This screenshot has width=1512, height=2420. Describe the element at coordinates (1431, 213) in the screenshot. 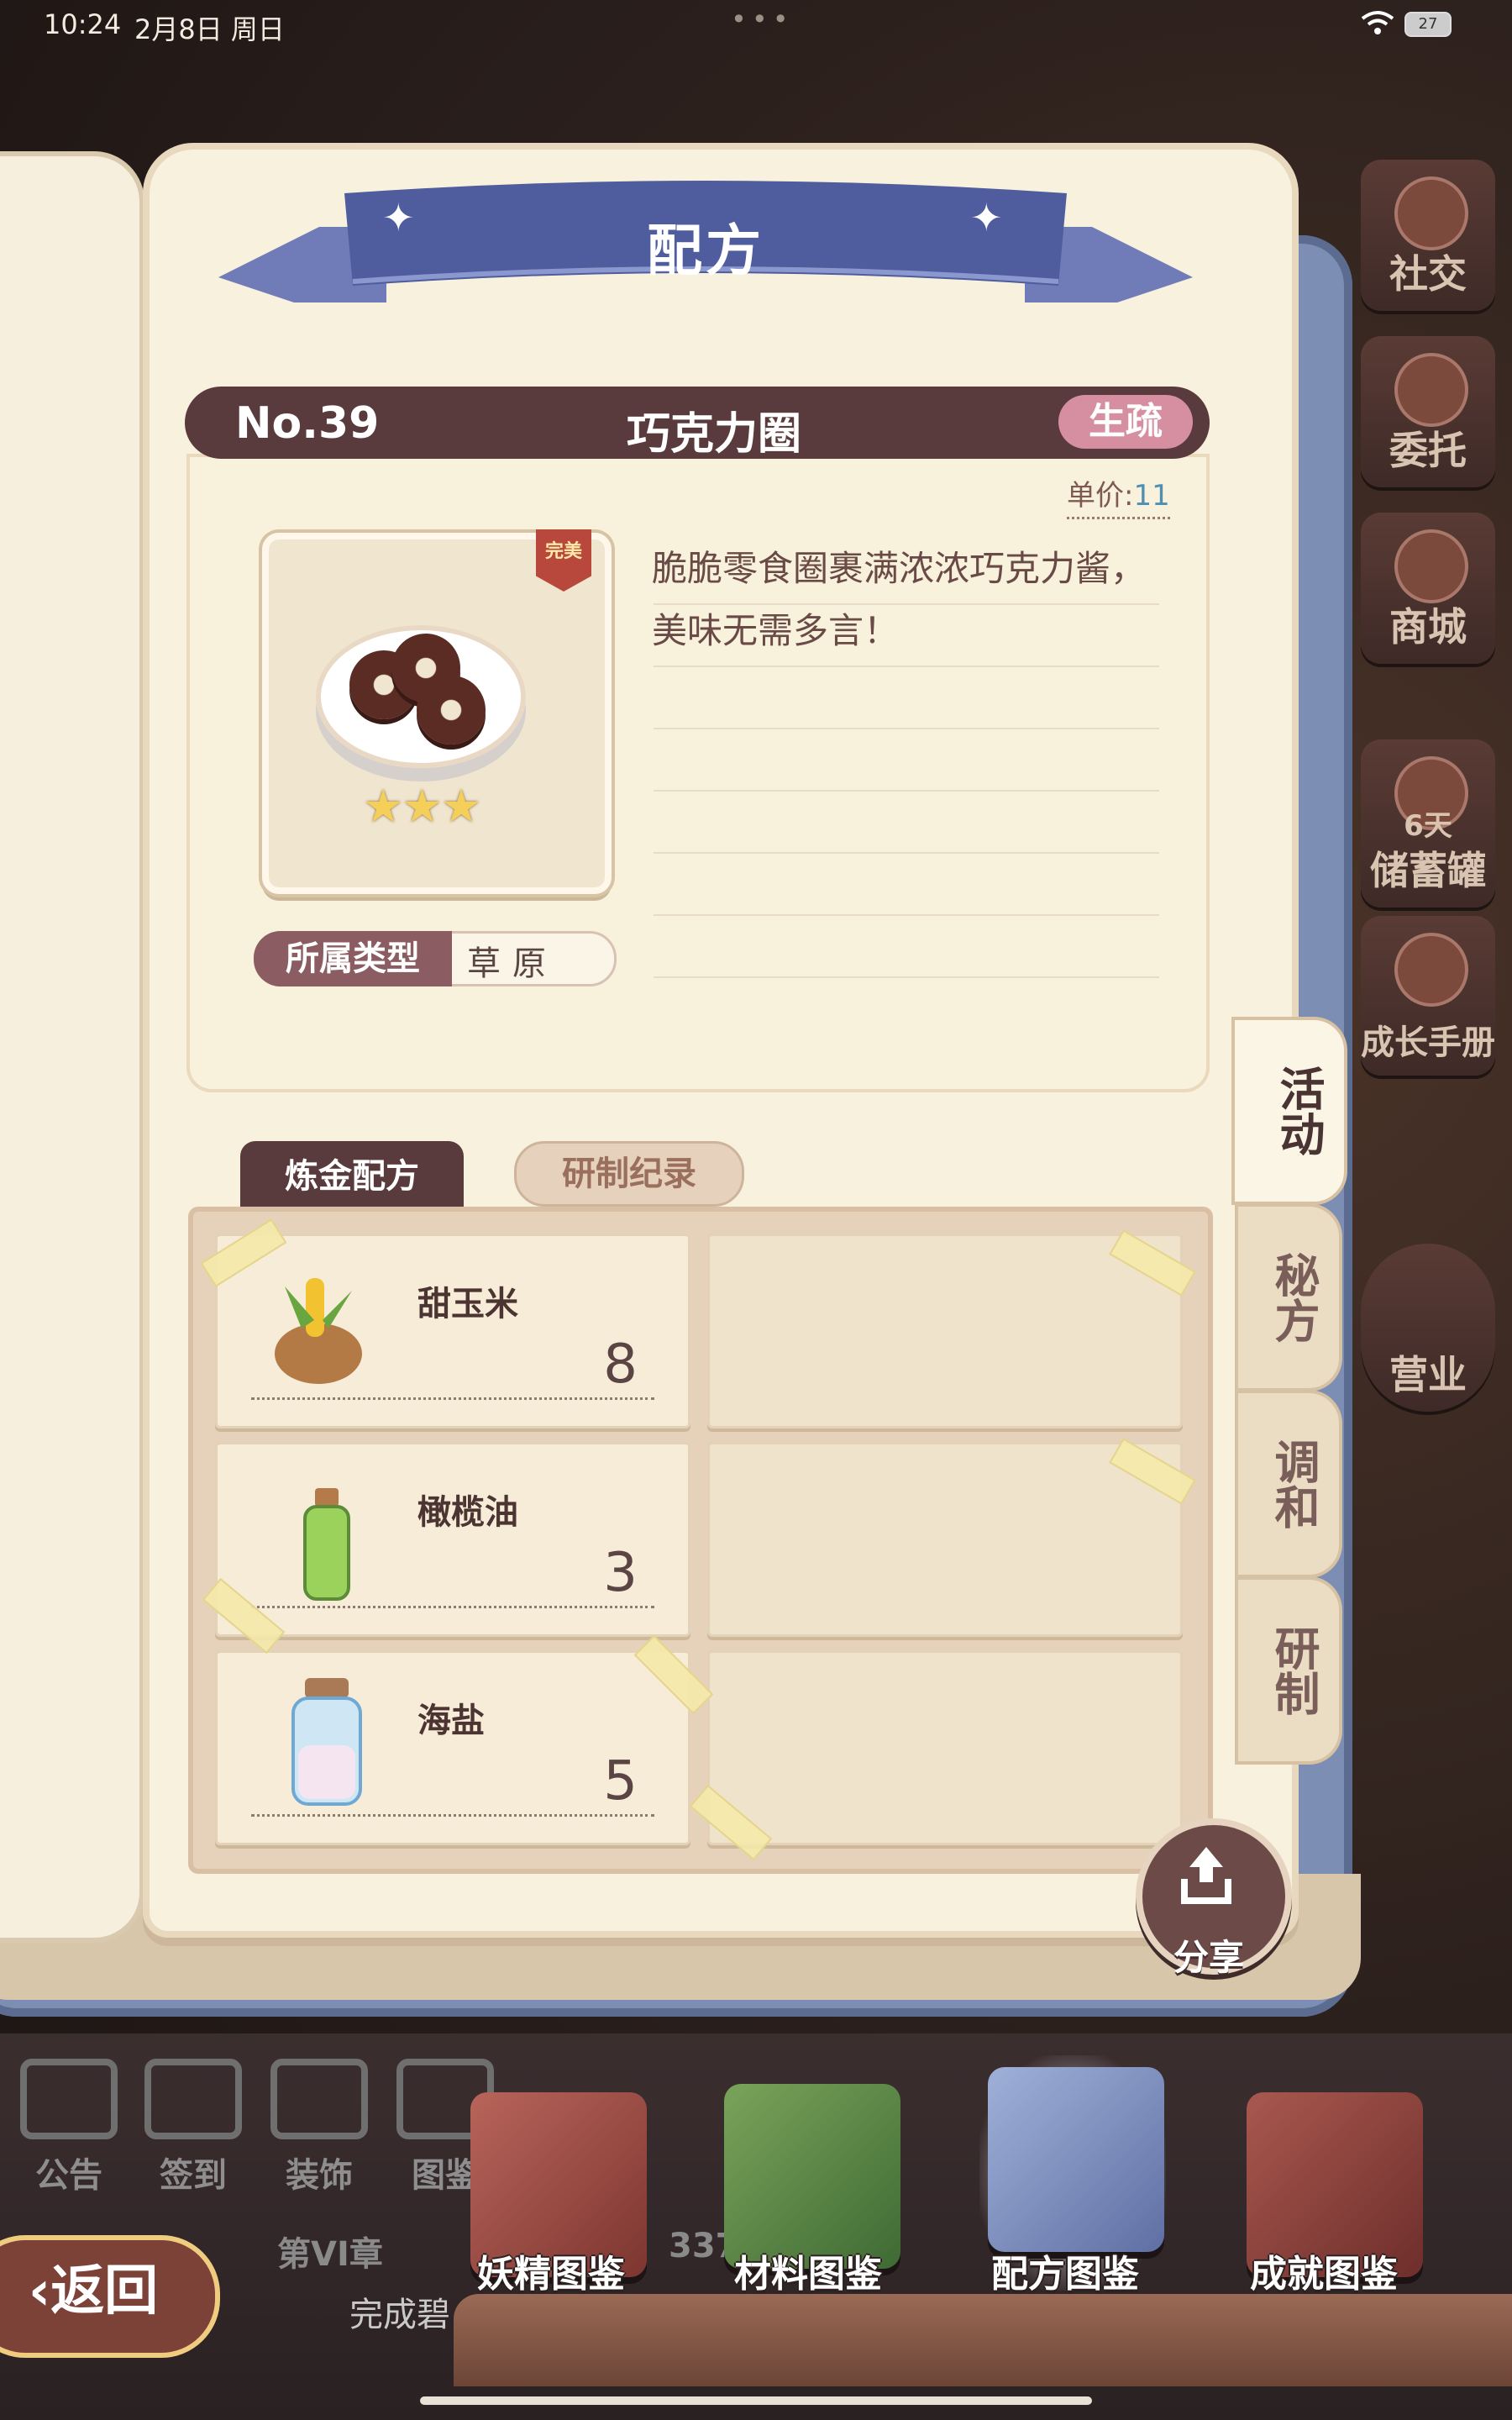

I see `social-icon` at that location.